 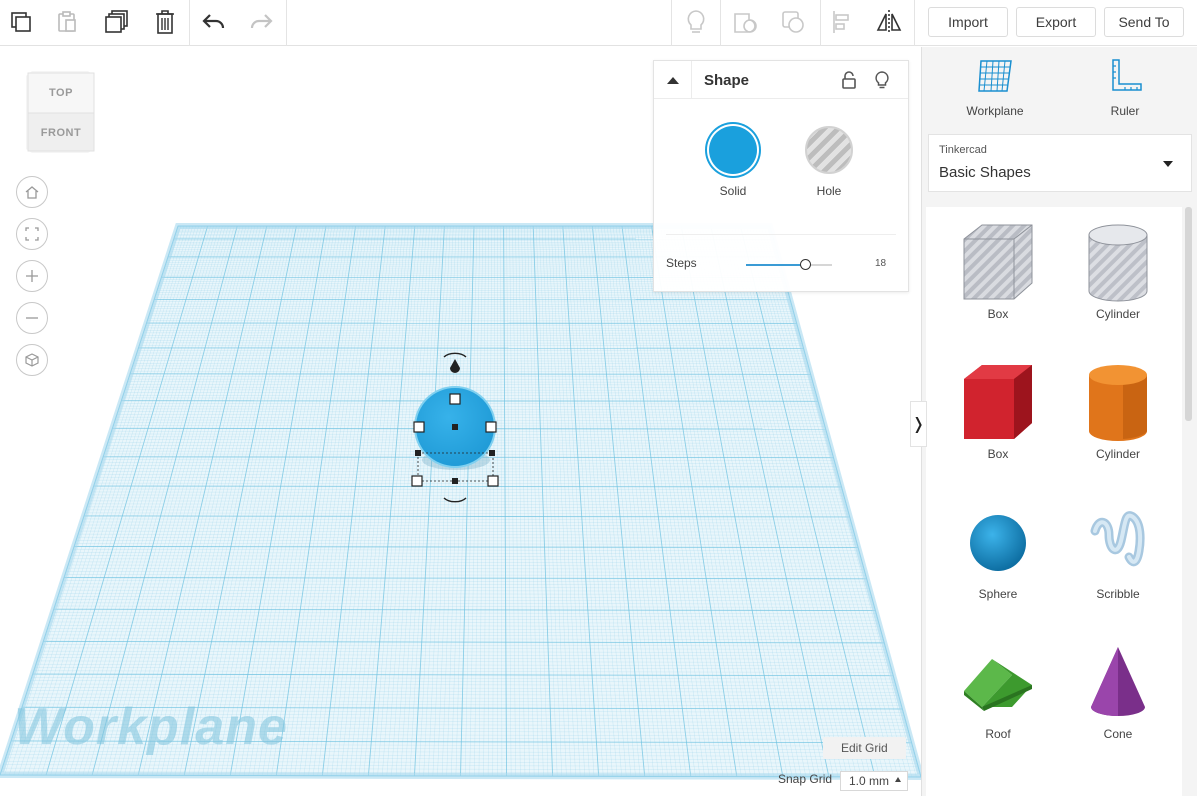 I want to click on workplane-icon, so click(x=995, y=76).